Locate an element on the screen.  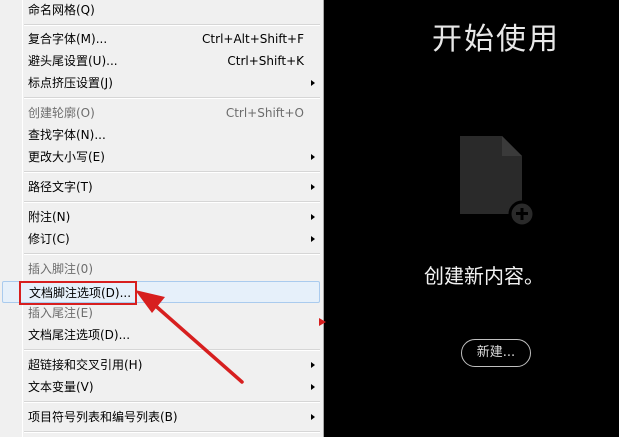
menu-item-label: 修订(C) is located at coordinates (49, 239).